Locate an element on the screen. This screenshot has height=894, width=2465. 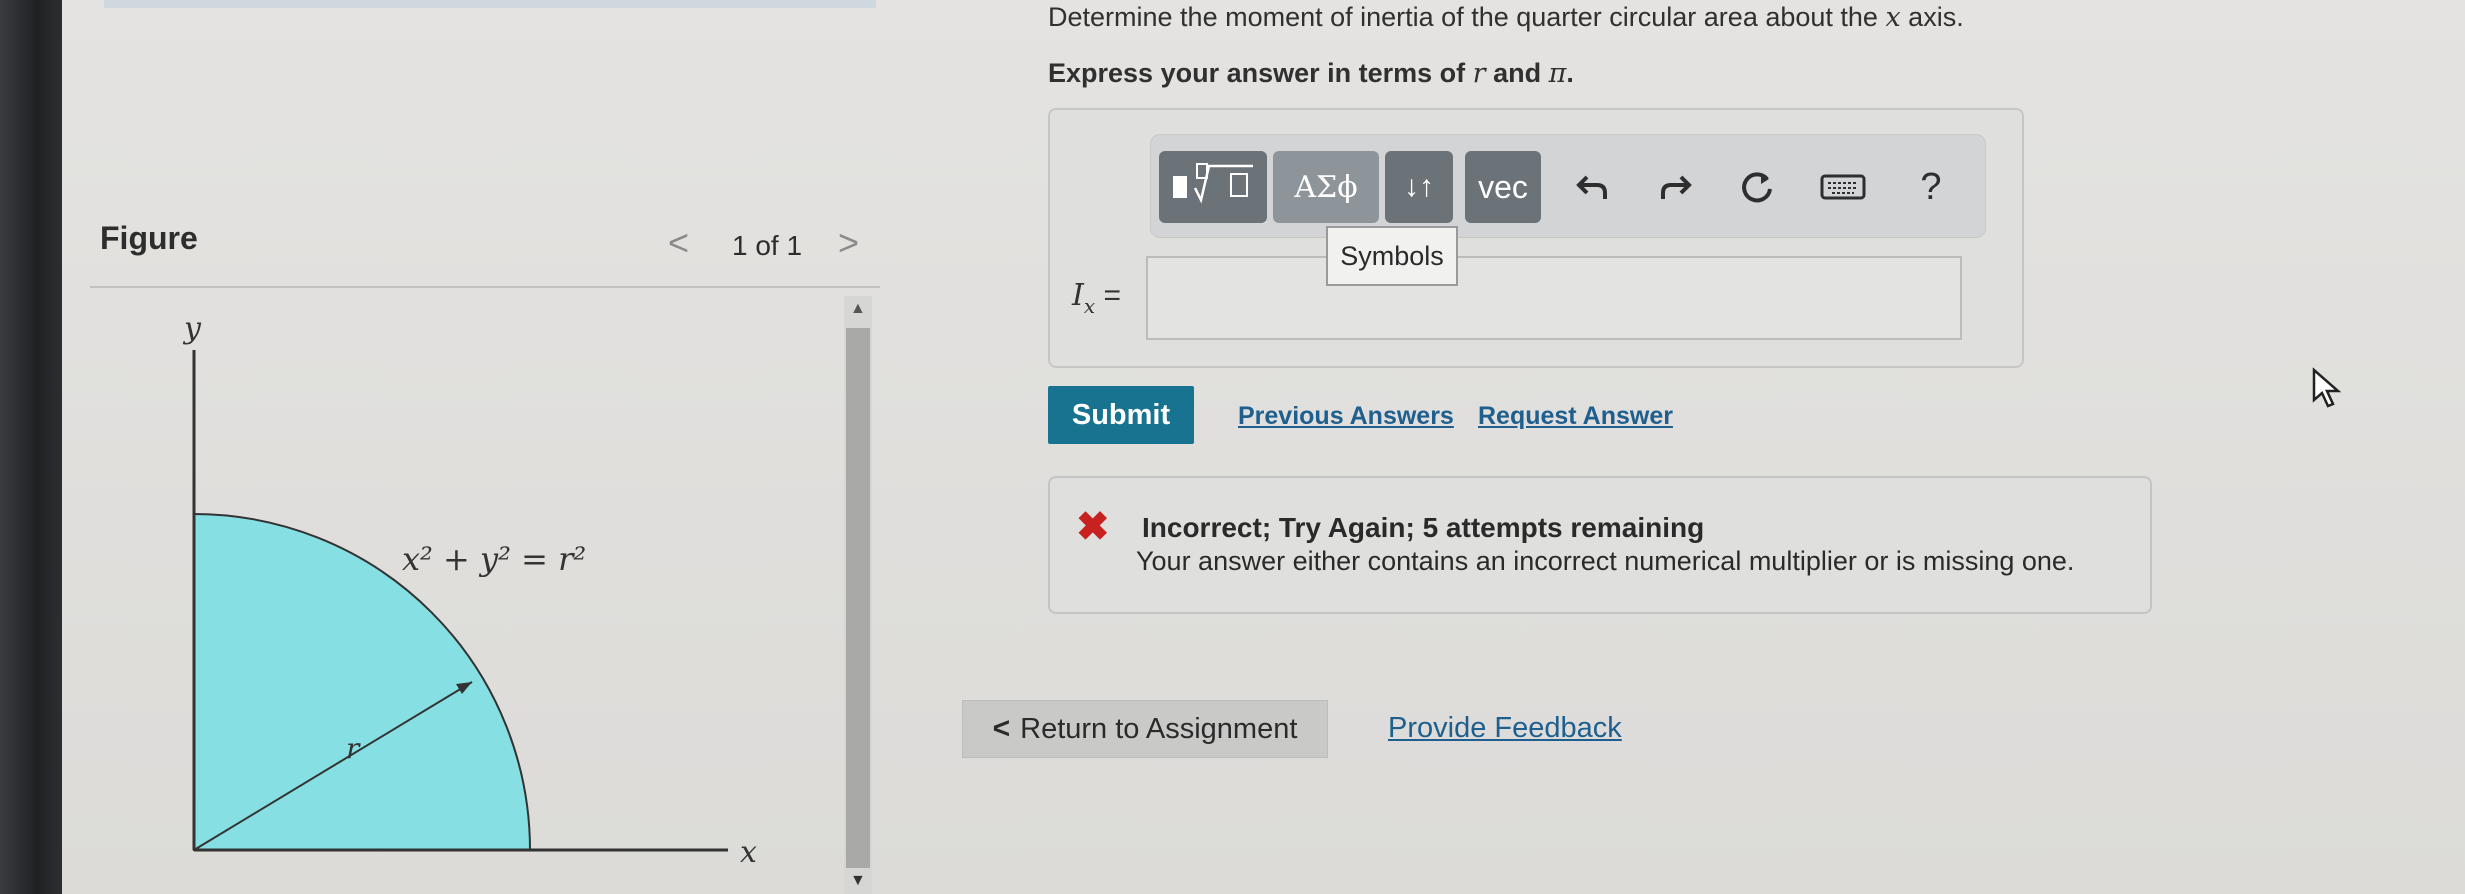
vec-button: vec is located at coordinates (1503, 187).